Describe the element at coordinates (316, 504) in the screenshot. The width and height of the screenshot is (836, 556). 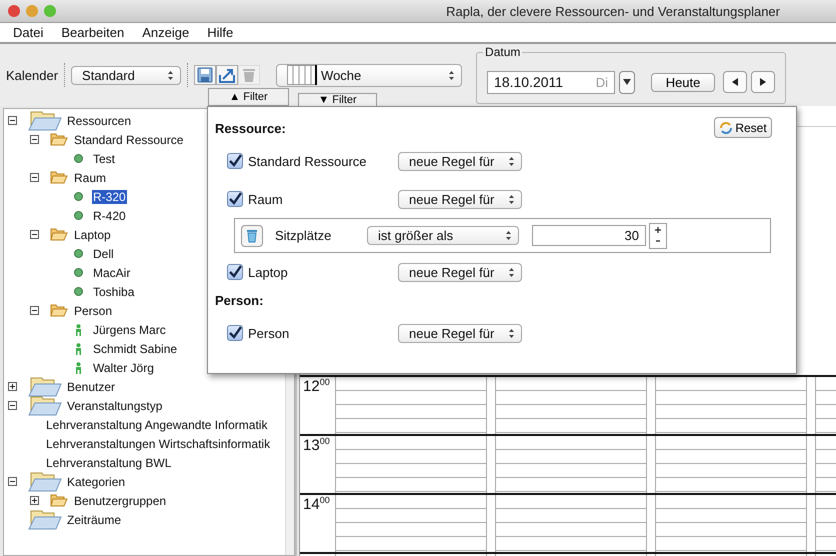
I see `hour-label: 14$^{00}$` at that location.